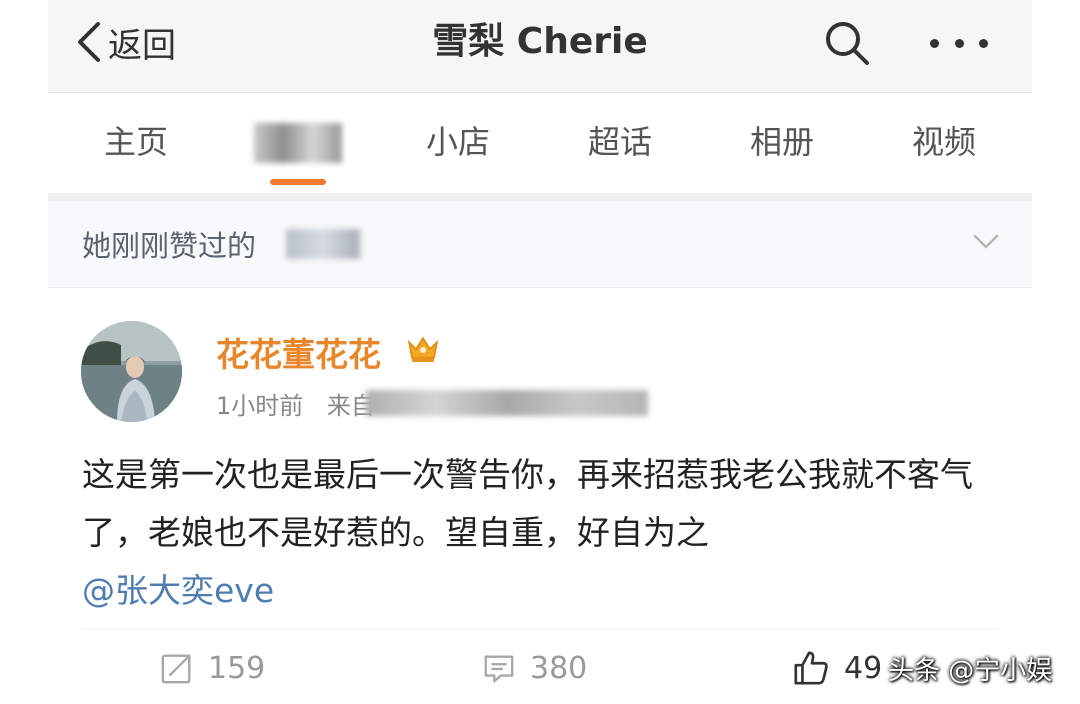  What do you see at coordinates (176, 669) in the screenshot?
I see `repost-icon` at bounding box center [176, 669].